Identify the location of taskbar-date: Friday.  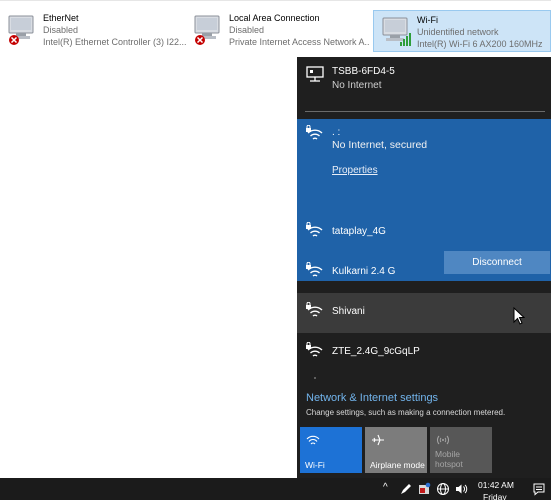
(495, 496).